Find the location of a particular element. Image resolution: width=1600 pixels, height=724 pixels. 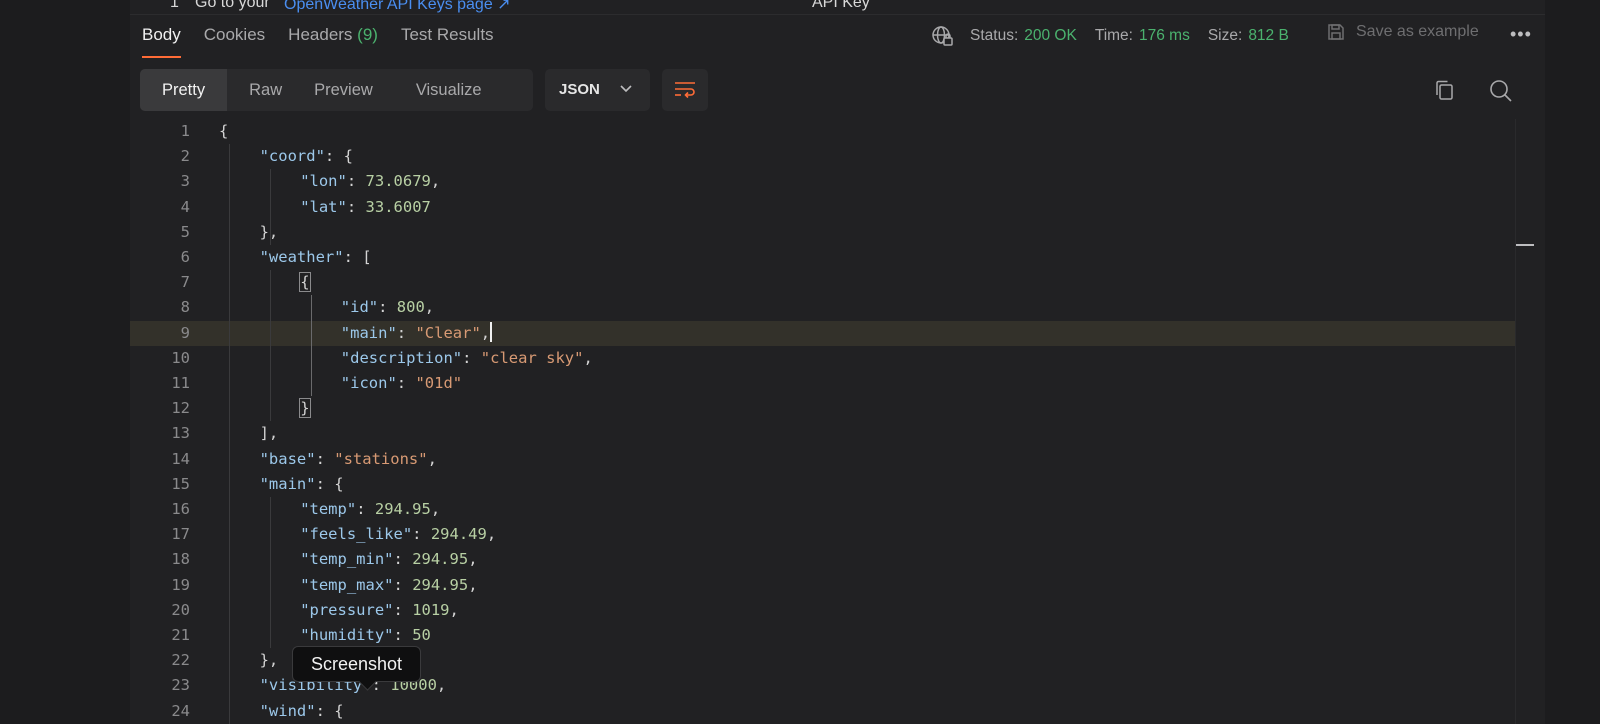

code-text: "main": "Clear", is located at coordinates (417, 333).